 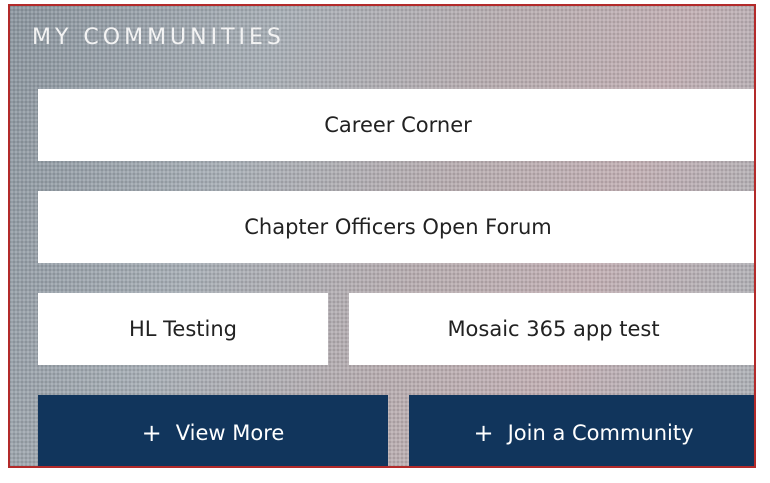 I want to click on community-tile-career-corner: Career Corner, so click(x=396, y=125).